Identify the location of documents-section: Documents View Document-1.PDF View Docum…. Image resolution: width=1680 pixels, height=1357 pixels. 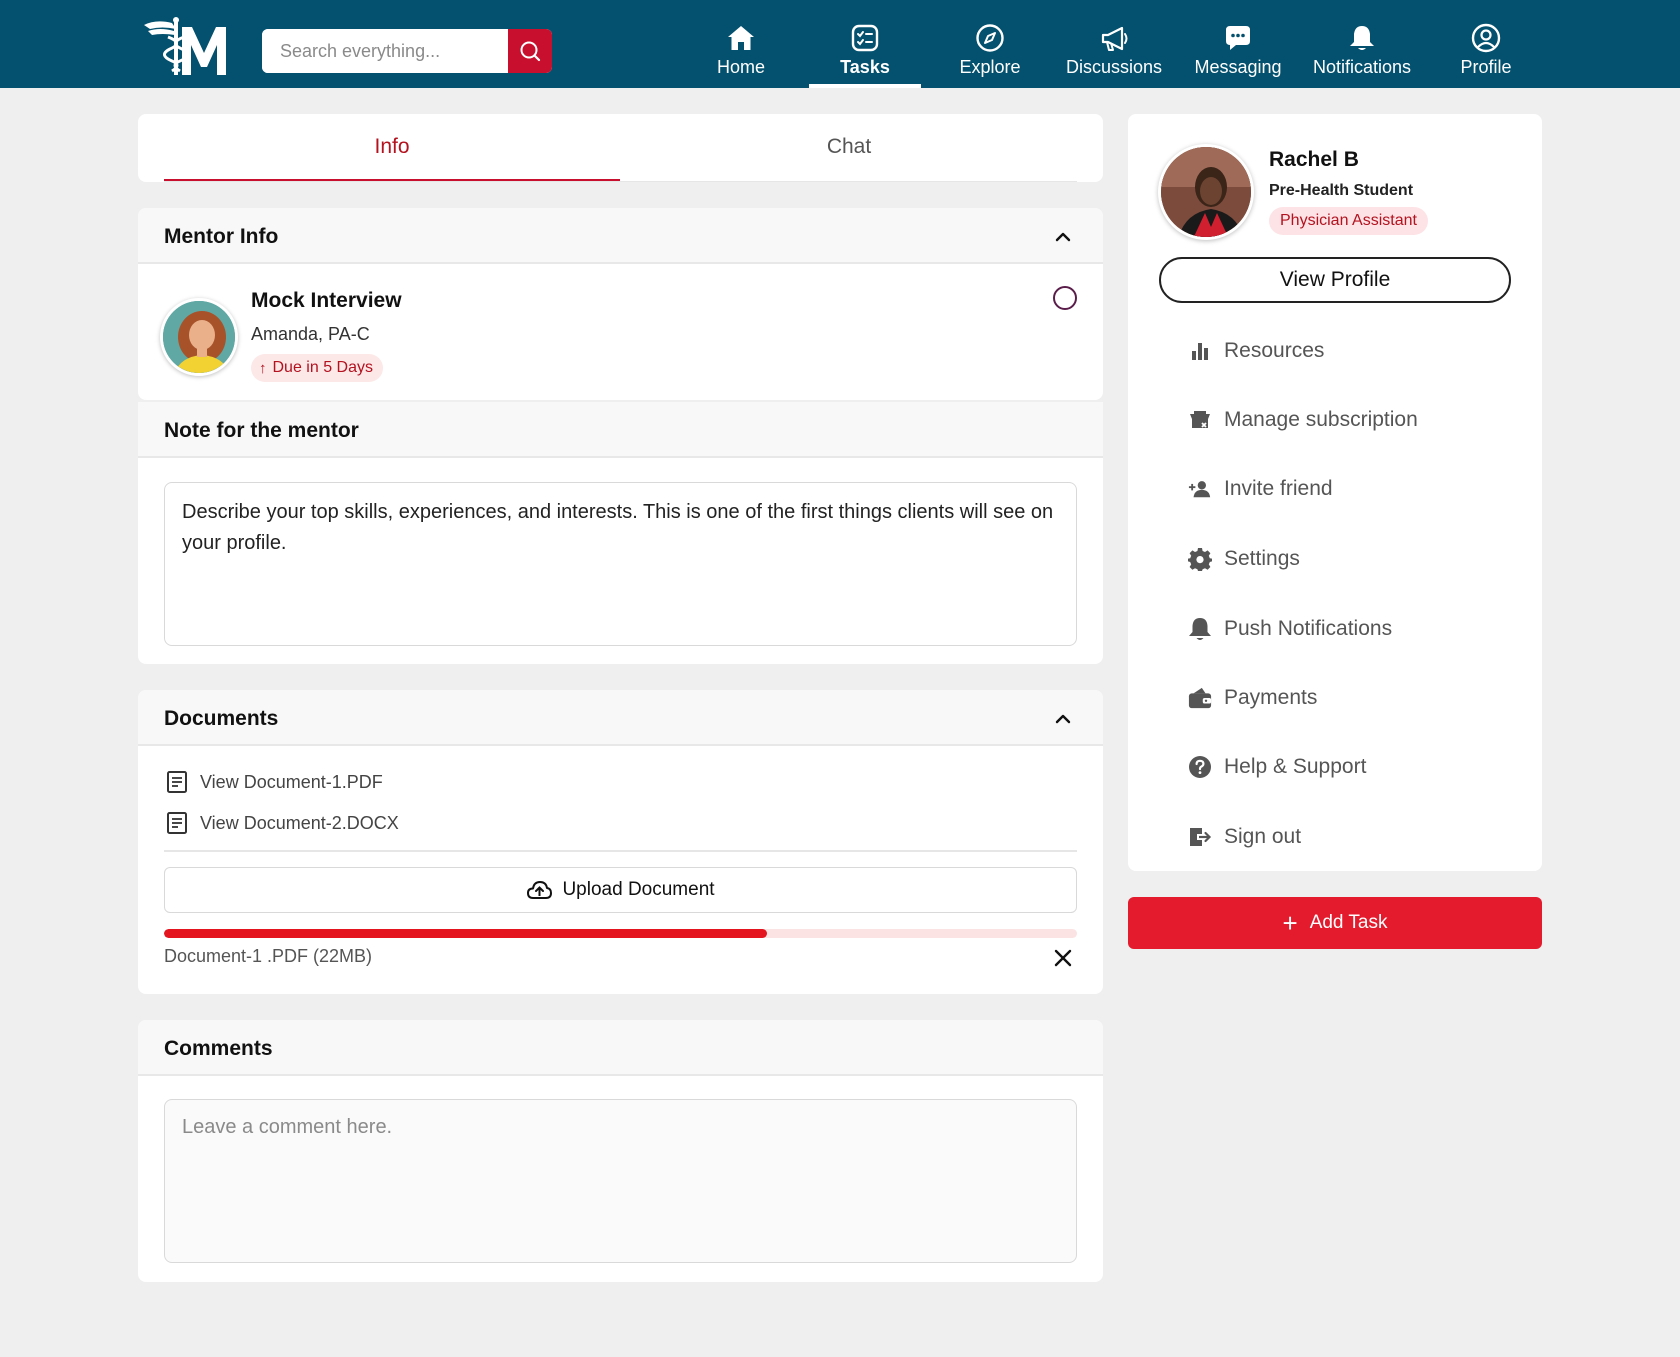
(620, 842).